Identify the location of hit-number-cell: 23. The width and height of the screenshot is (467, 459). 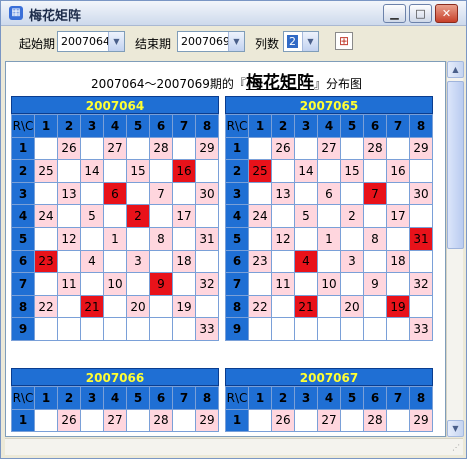
(46, 261).